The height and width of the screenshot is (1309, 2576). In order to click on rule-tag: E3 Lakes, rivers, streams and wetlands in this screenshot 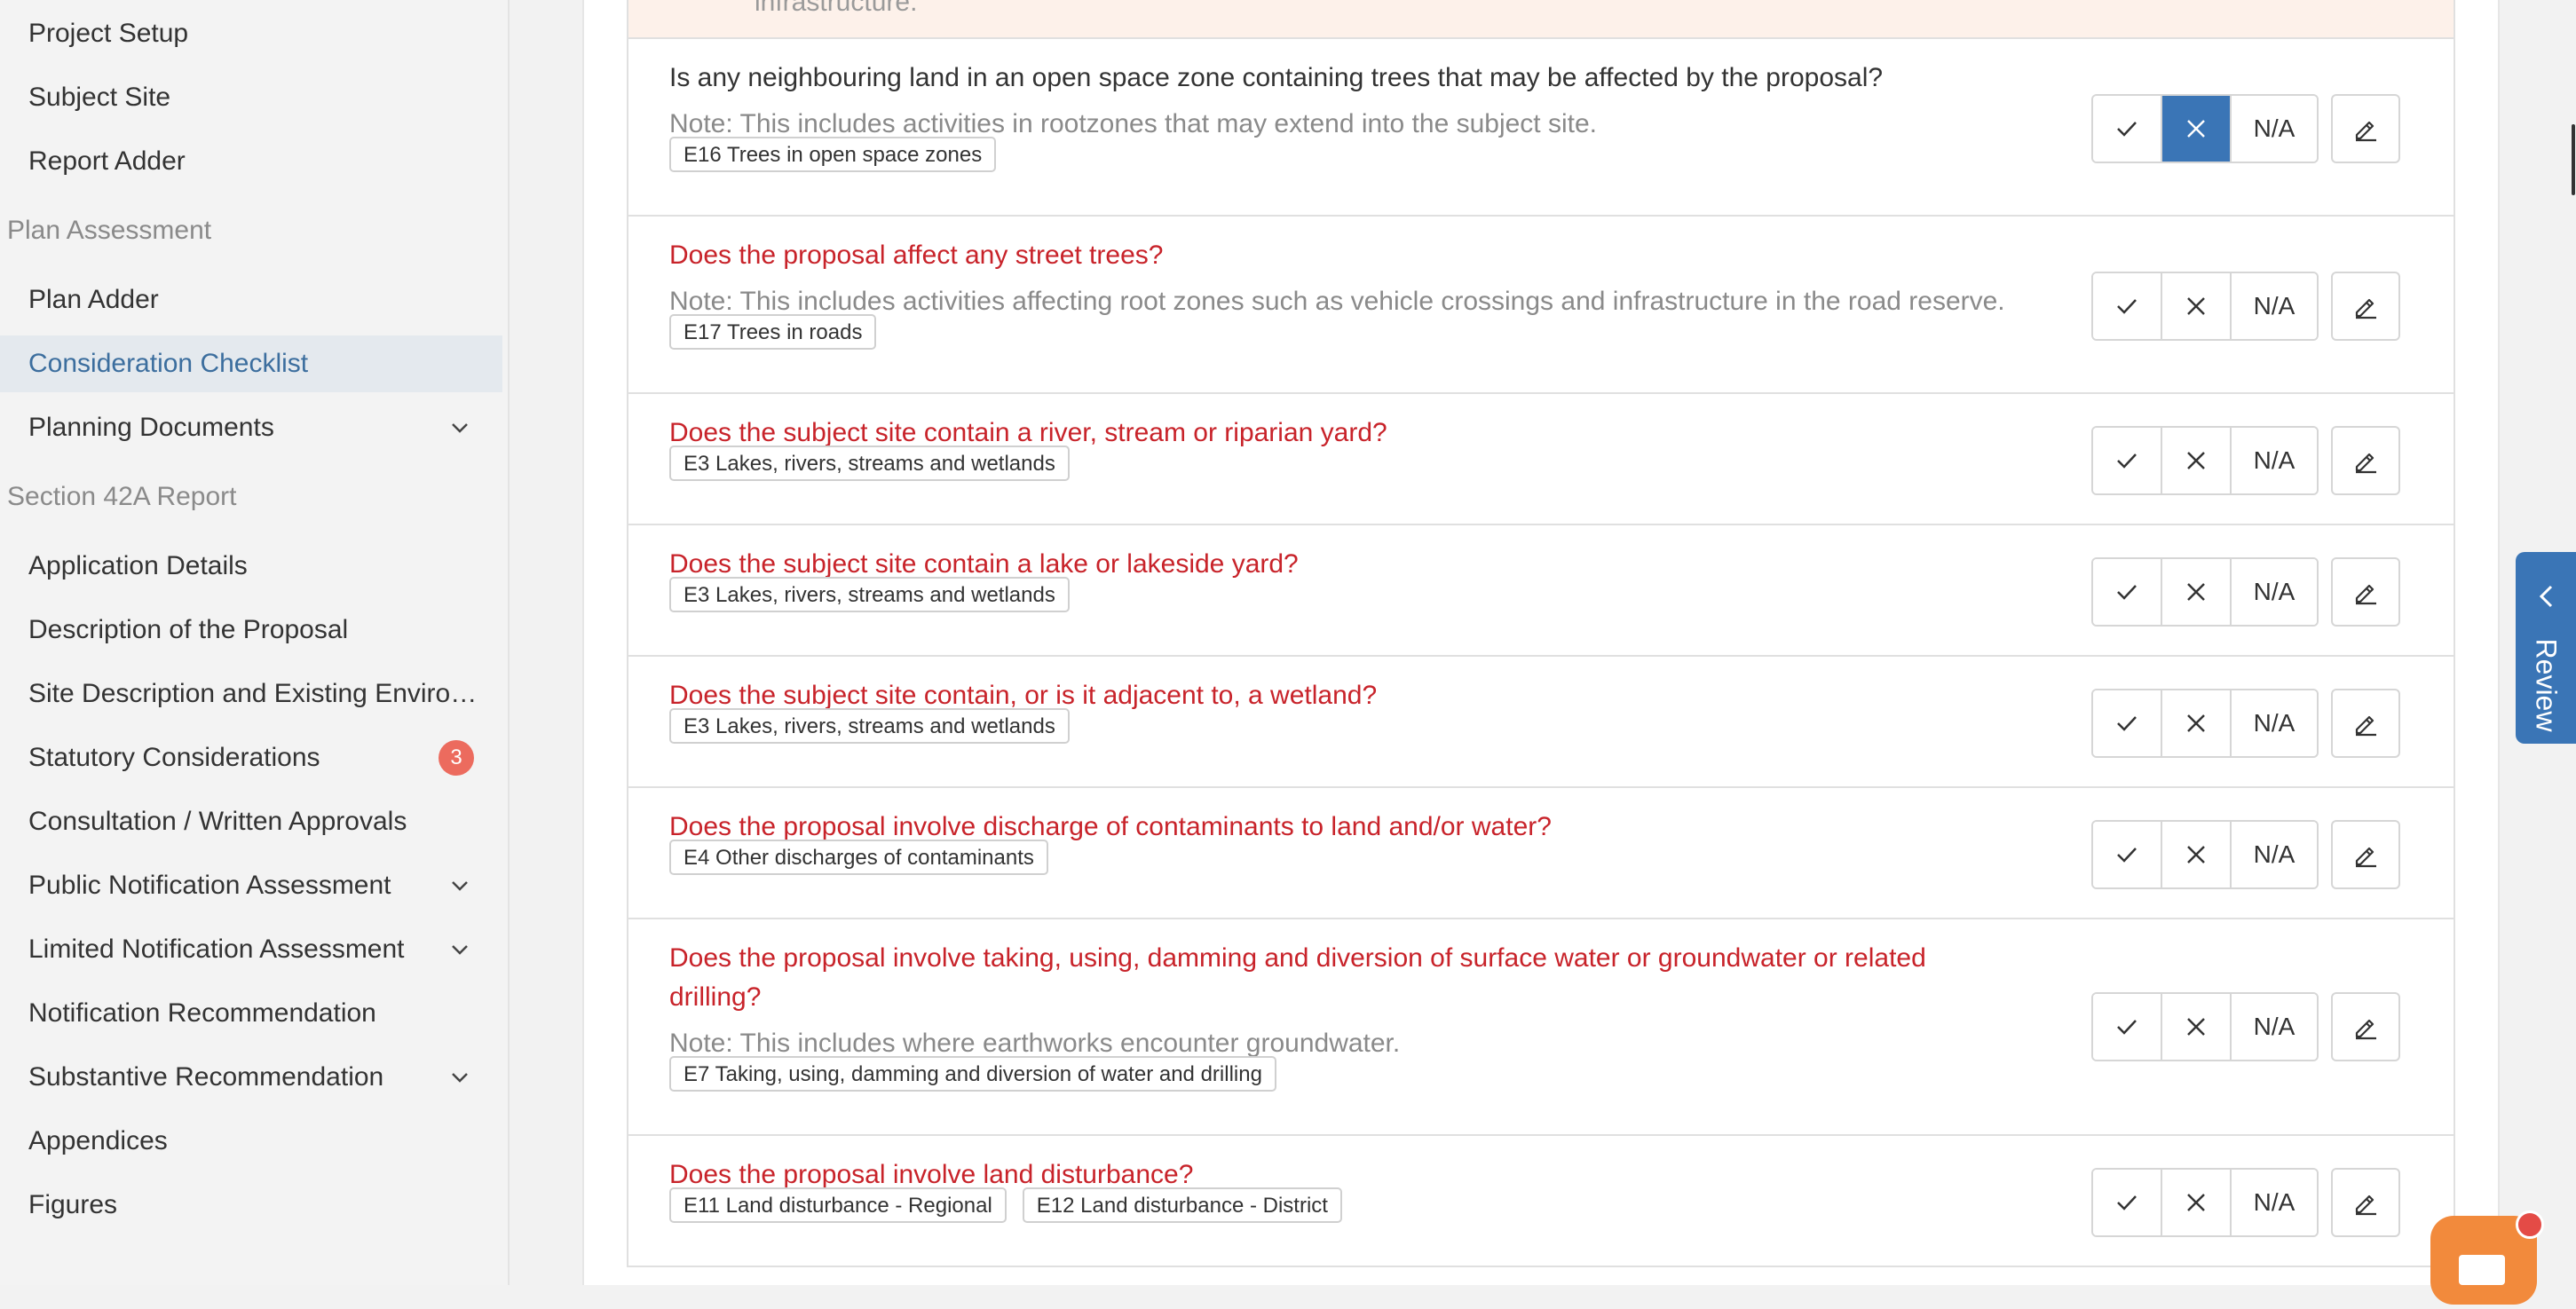, I will do `click(869, 463)`.